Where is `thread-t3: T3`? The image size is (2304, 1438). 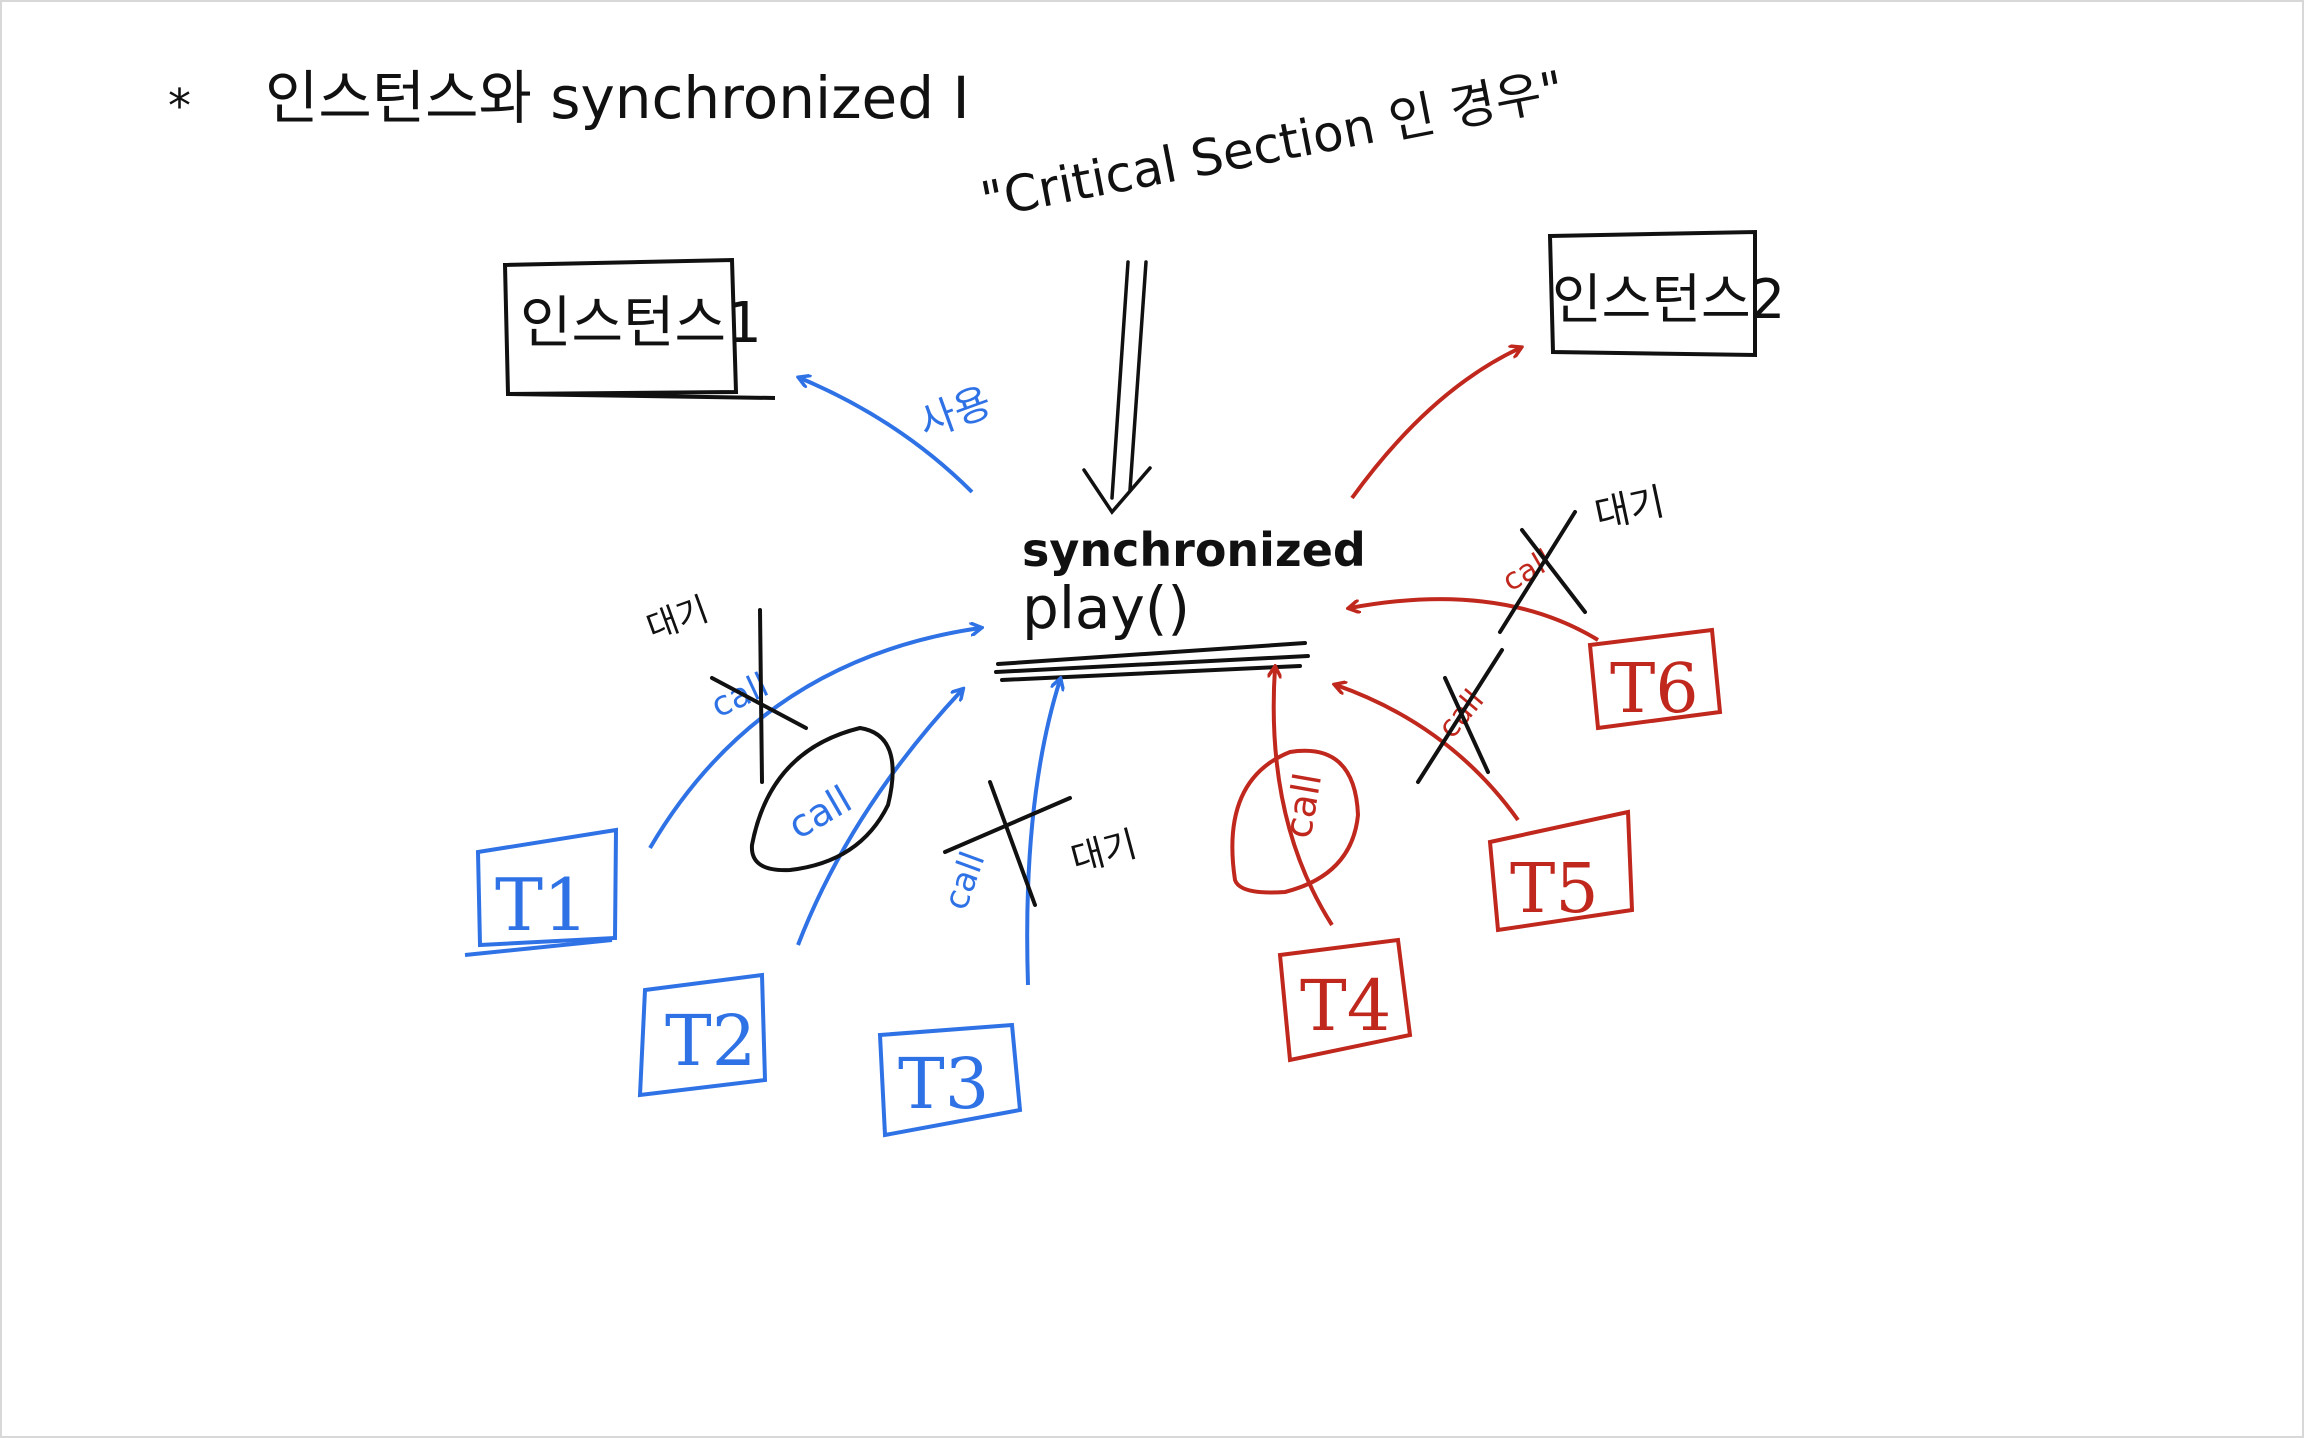 thread-t3: T3 is located at coordinates (950, 1080).